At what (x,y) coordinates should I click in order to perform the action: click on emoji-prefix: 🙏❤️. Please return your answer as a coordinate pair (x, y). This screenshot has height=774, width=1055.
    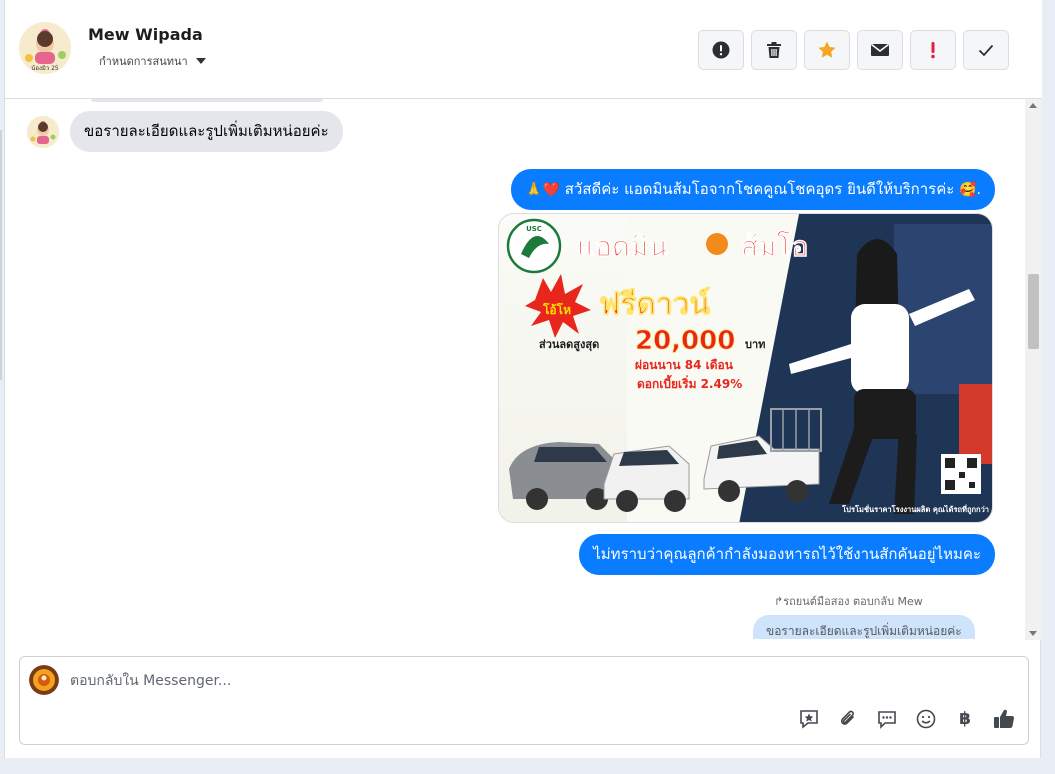
    Looking at the image, I should click on (542, 190).